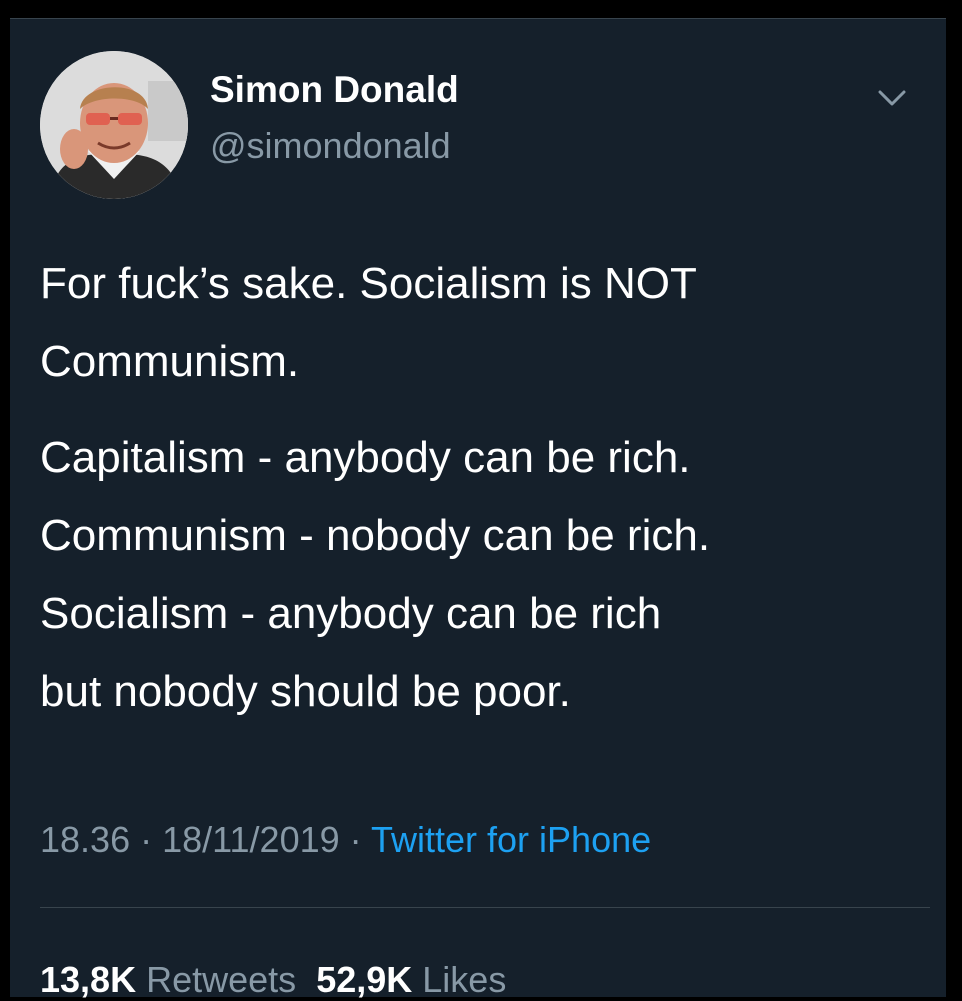  I want to click on profile-photo, so click(114, 125).